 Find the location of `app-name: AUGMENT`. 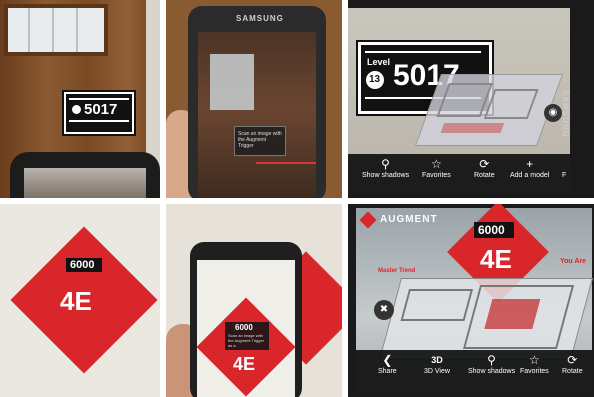

app-name: AUGMENT is located at coordinates (409, 219).